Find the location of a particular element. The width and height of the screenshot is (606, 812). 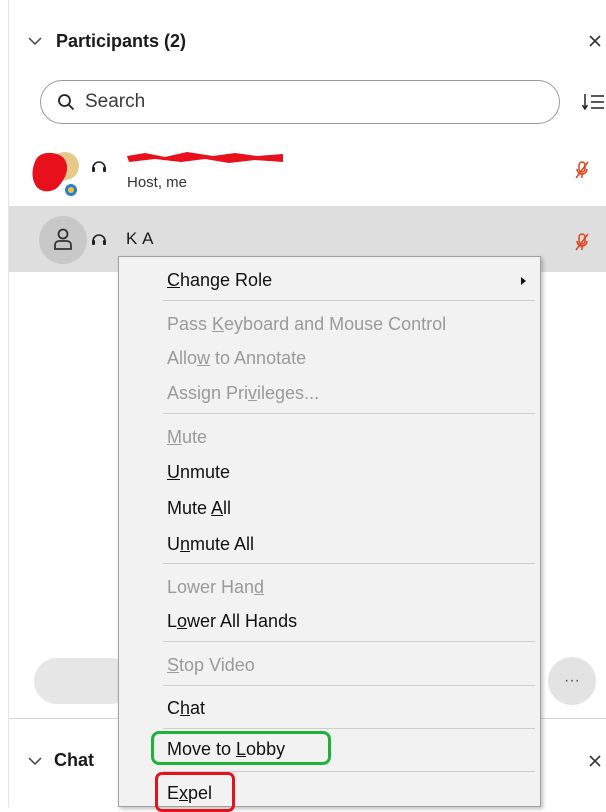

search-input is located at coordinates (315, 102).